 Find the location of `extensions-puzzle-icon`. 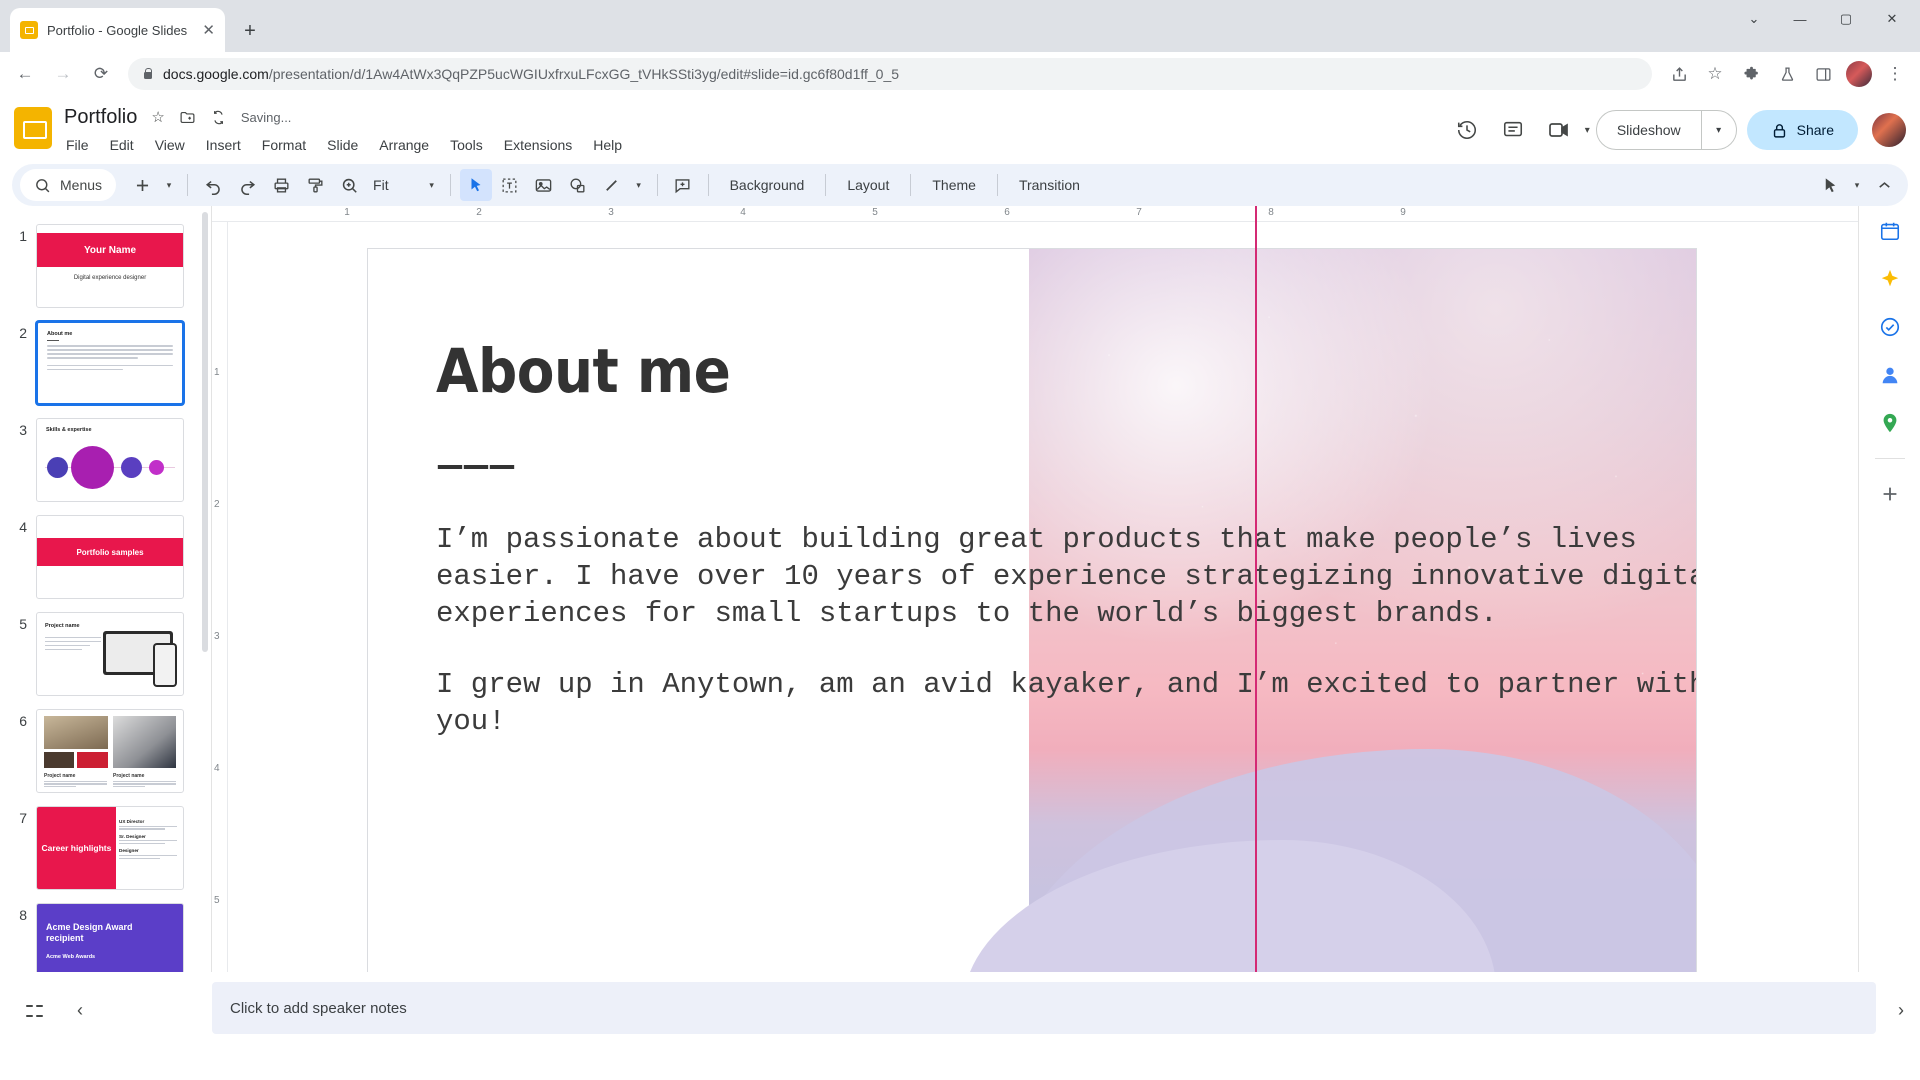

extensions-puzzle-icon is located at coordinates (1751, 74).